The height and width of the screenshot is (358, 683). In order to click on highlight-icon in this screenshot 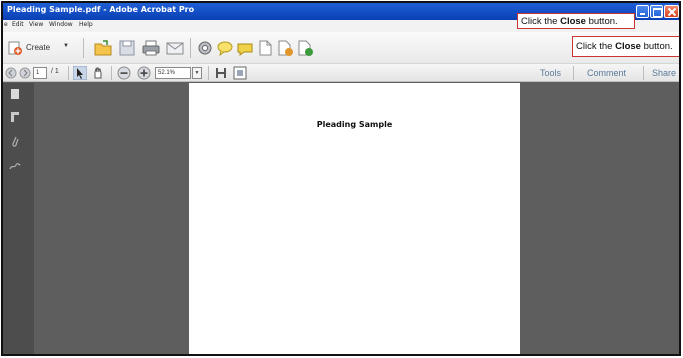, I will do `click(245, 48)`.